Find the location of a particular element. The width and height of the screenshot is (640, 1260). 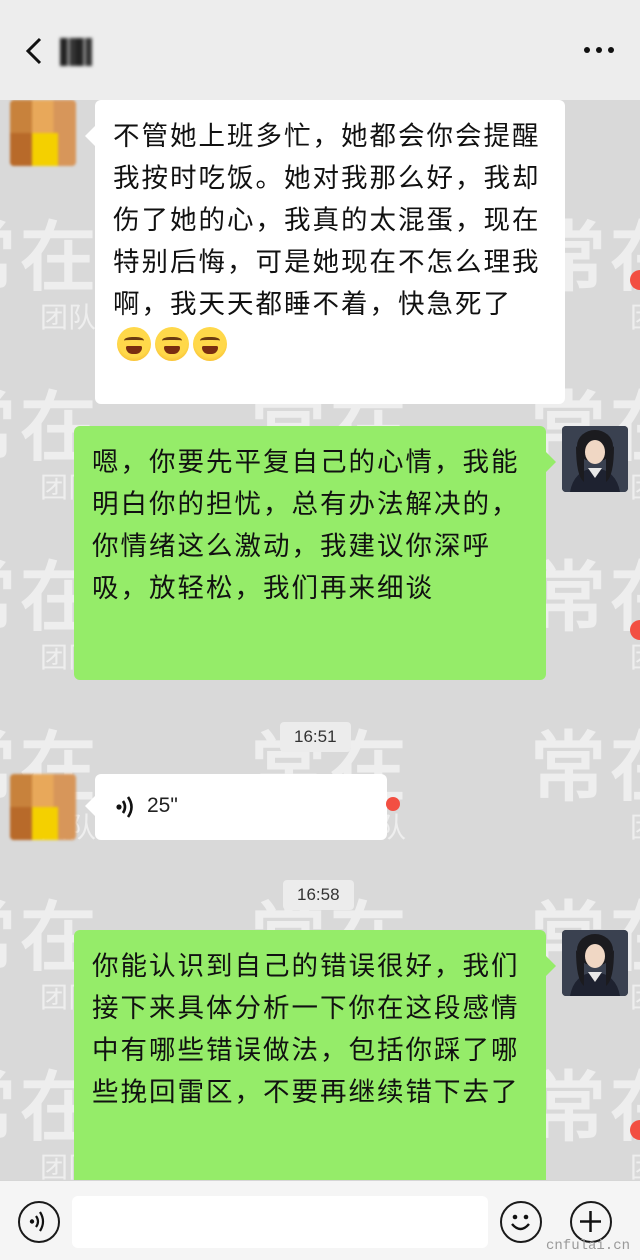

ellipsis-icon is located at coordinates (599, 50).